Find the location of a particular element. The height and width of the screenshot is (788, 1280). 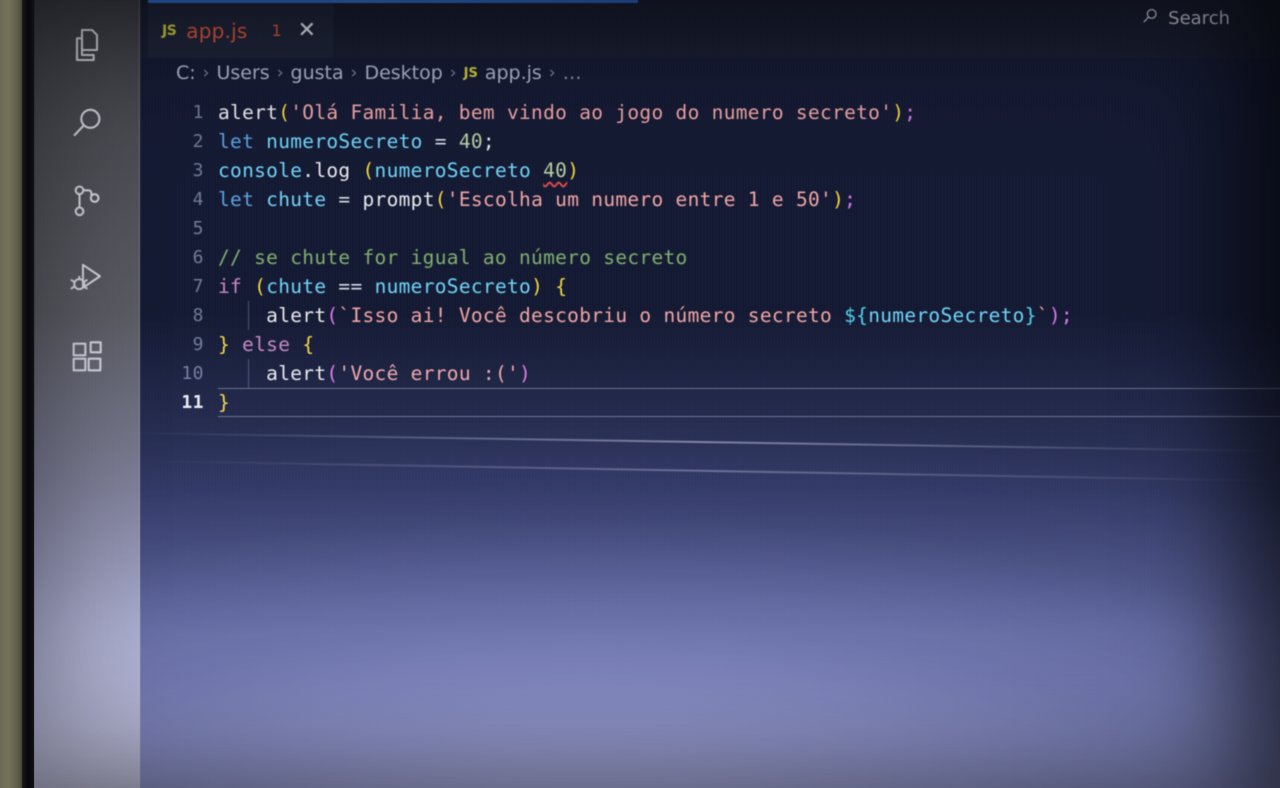

line-number: 9 is located at coordinates (198, 344).